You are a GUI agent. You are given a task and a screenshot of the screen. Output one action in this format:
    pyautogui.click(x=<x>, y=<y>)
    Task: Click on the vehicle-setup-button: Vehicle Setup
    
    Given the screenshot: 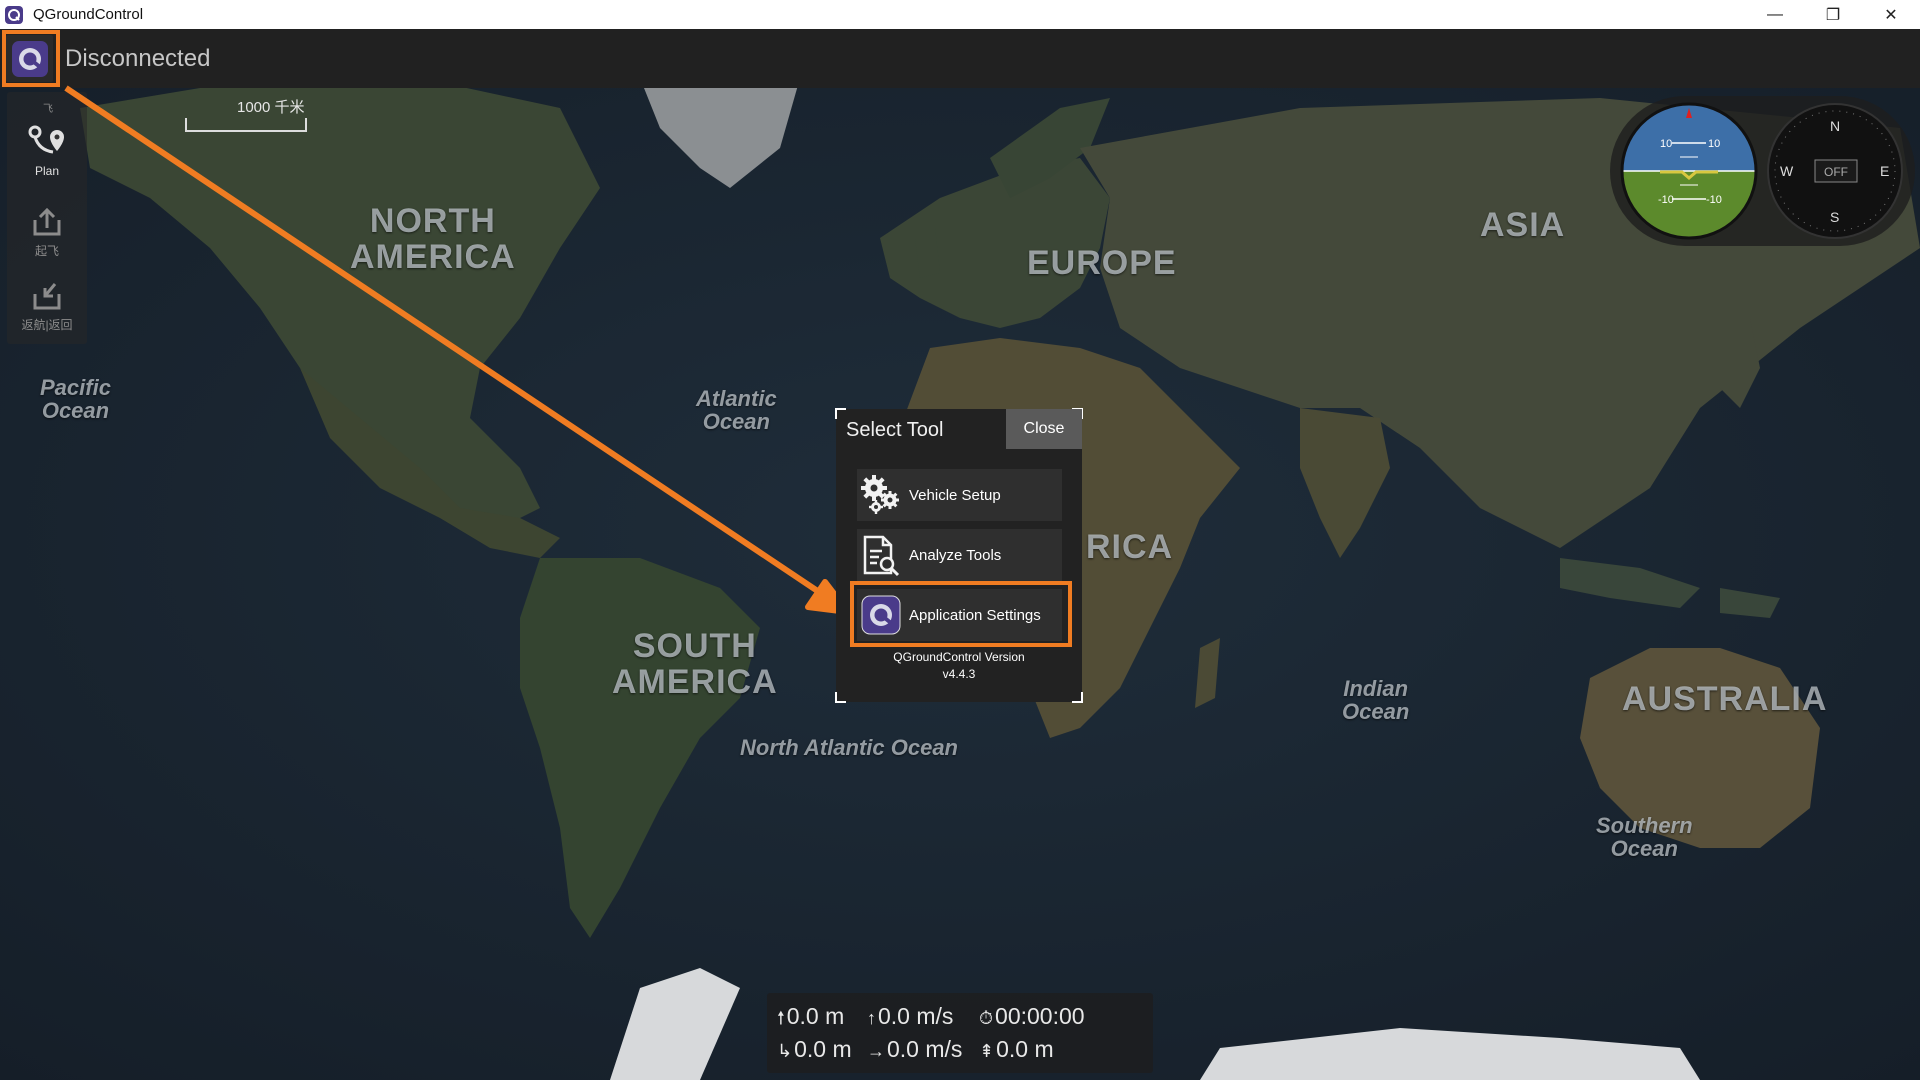 What is the action you would take?
    pyautogui.click(x=959, y=495)
    